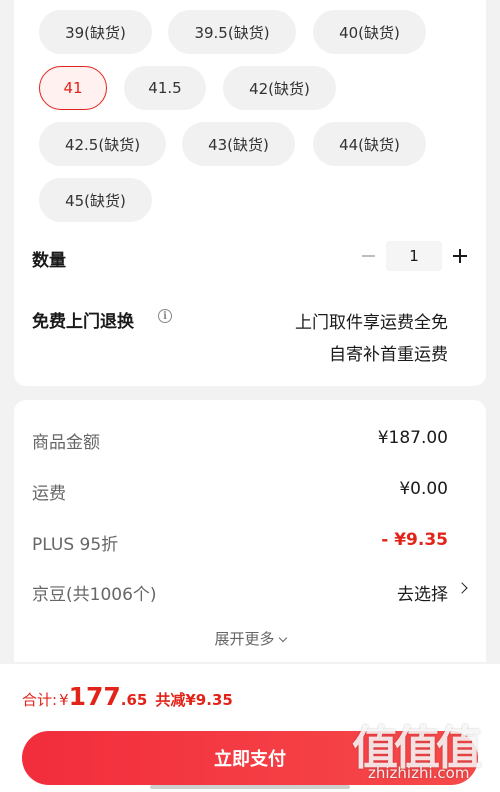  Describe the element at coordinates (83, 322) in the screenshot. I see `return-service-label: 免费上门退换` at that location.